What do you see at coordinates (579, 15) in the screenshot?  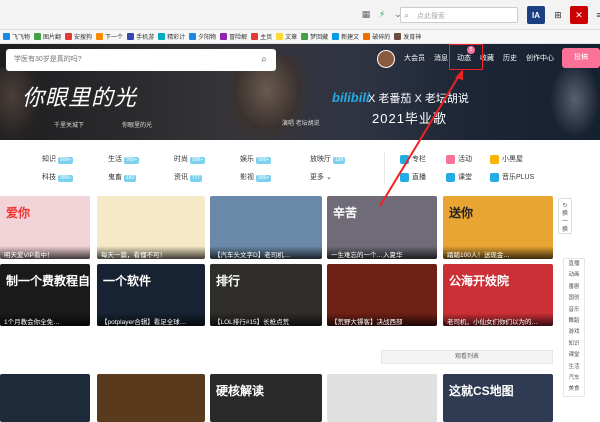 I see `close-icon: ✕` at bounding box center [579, 15].